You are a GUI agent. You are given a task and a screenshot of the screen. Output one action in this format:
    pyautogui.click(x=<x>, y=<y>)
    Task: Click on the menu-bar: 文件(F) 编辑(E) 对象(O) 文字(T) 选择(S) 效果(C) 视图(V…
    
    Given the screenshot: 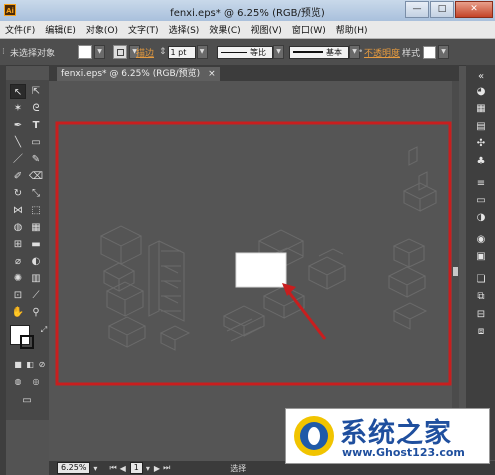 What is the action you would take?
    pyautogui.click(x=247, y=30)
    